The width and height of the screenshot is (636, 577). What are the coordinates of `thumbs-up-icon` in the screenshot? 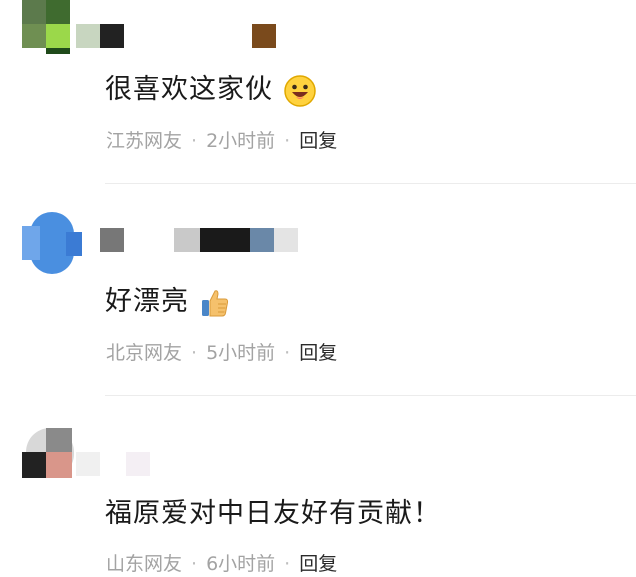 It's located at (214, 302).